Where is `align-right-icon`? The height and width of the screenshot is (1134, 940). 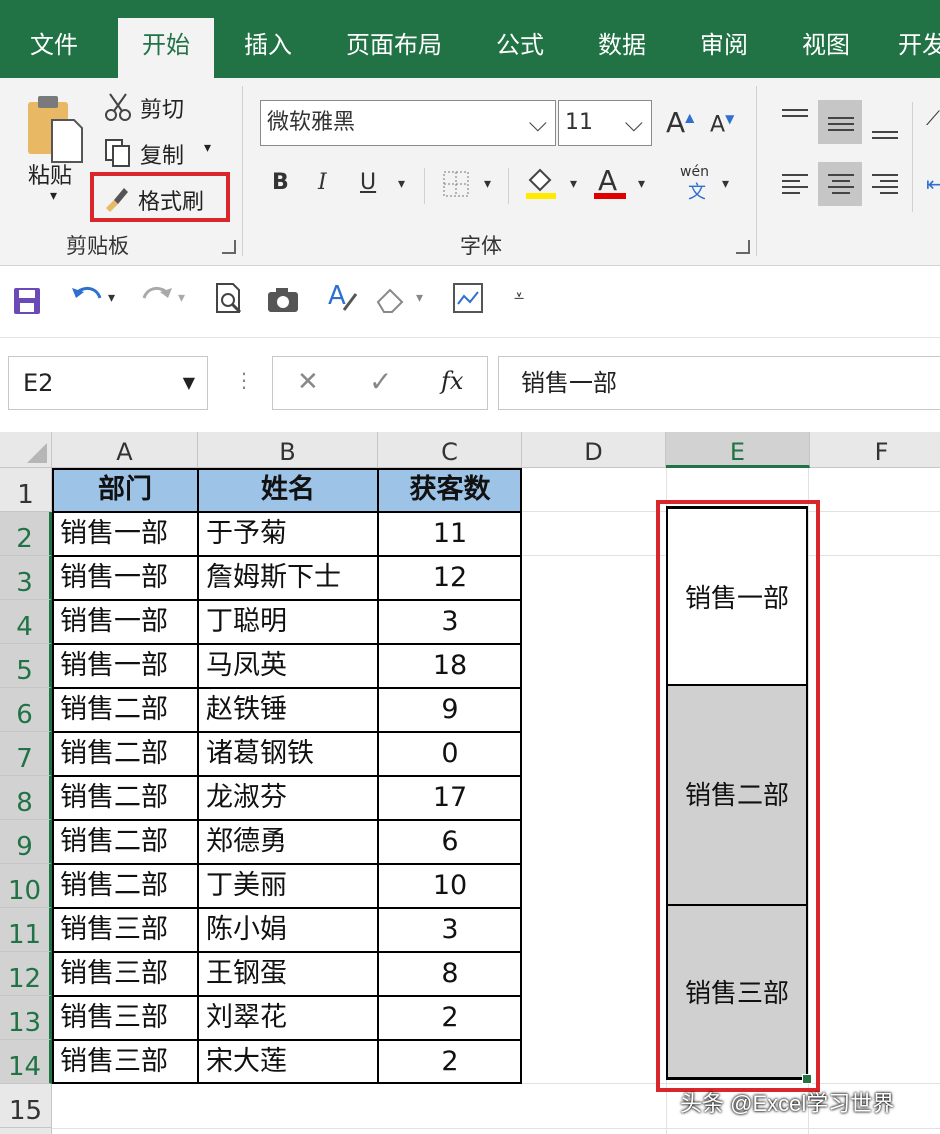
align-right-icon is located at coordinates (885, 184).